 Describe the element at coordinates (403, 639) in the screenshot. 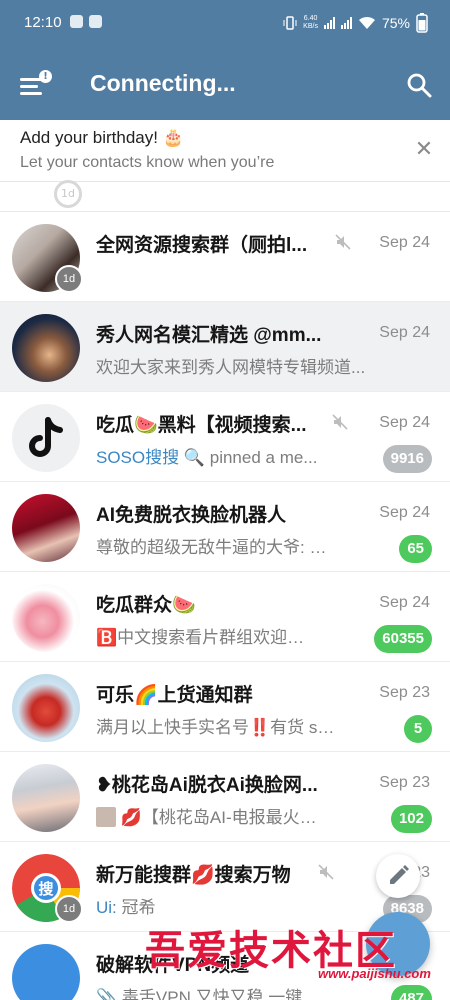

I see `unread-badge: 60355` at that location.